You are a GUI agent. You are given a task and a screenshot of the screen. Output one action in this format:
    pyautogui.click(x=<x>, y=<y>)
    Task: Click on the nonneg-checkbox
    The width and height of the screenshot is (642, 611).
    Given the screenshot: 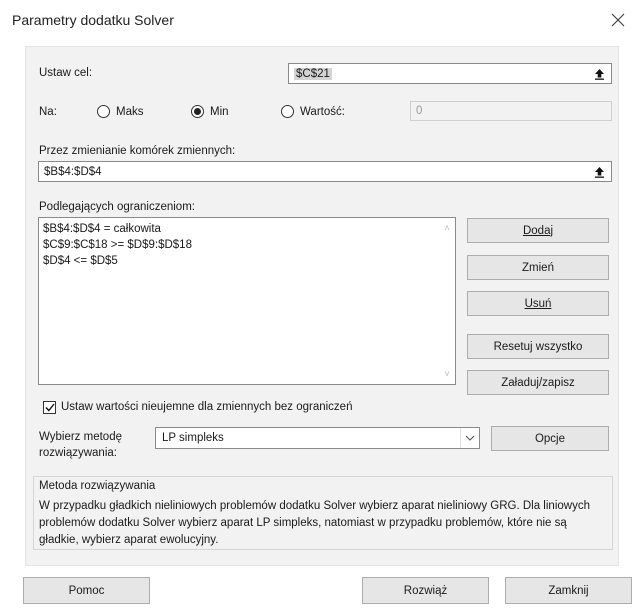 What is the action you would take?
    pyautogui.click(x=49, y=407)
    